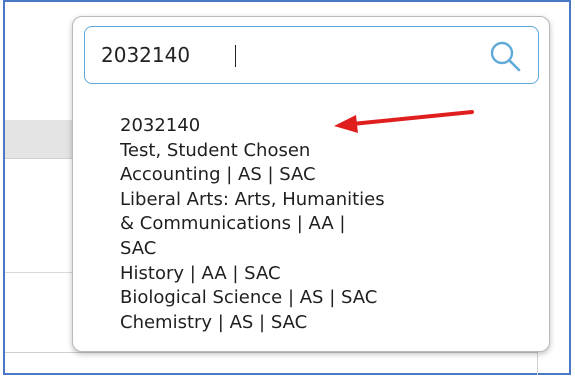 The height and width of the screenshot is (377, 575). Describe the element at coordinates (271, 352) in the screenshot. I see `background-bottom-rule` at that location.